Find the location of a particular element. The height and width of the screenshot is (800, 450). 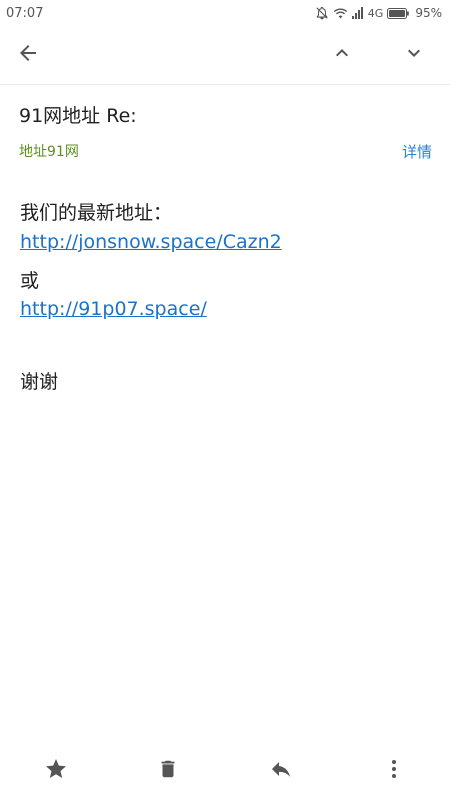

body-line-or: 或 is located at coordinates (30, 281).